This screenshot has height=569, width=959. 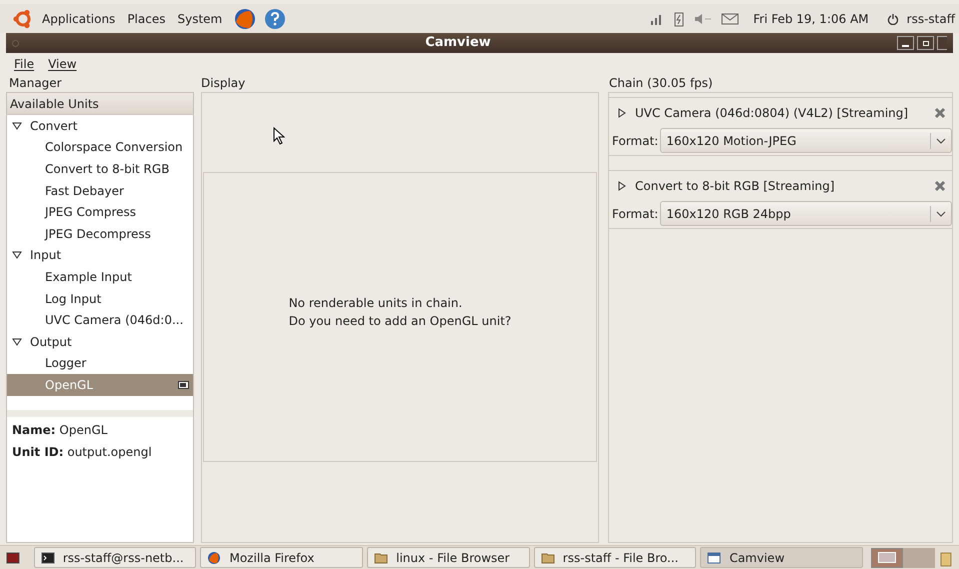 I want to click on panel-title: Manager, so click(x=35, y=83).